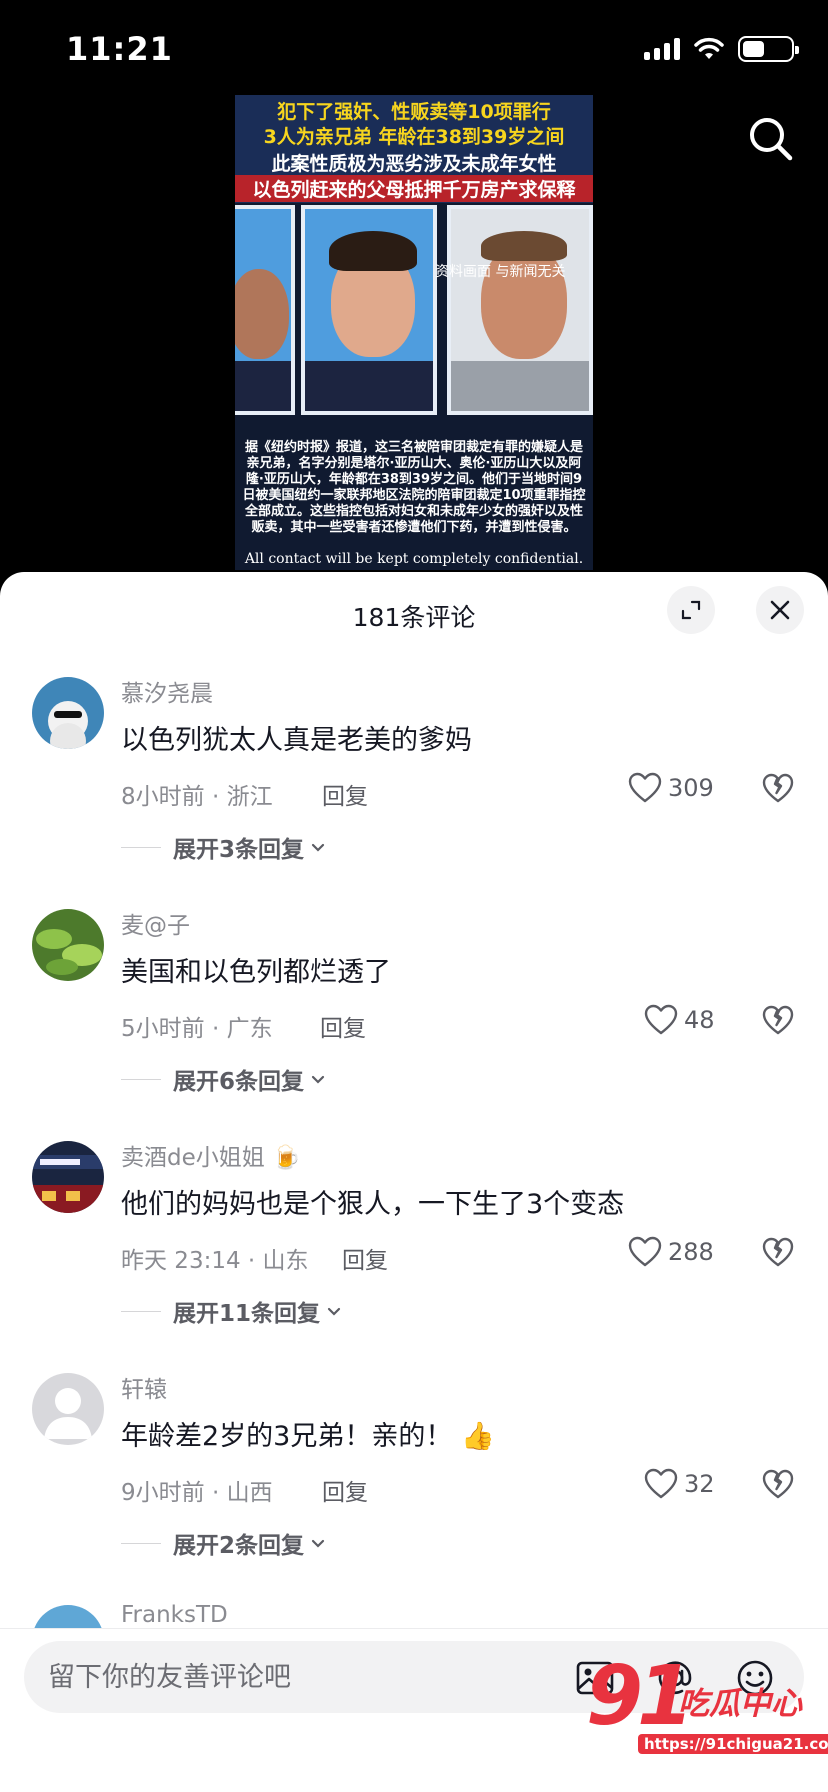 Image resolution: width=828 pixels, height=1792 pixels. What do you see at coordinates (308, 1436) in the screenshot?
I see `comment-text: 年龄差2岁的3兄弟！亲的！ 👍` at bounding box center [308, 1436].